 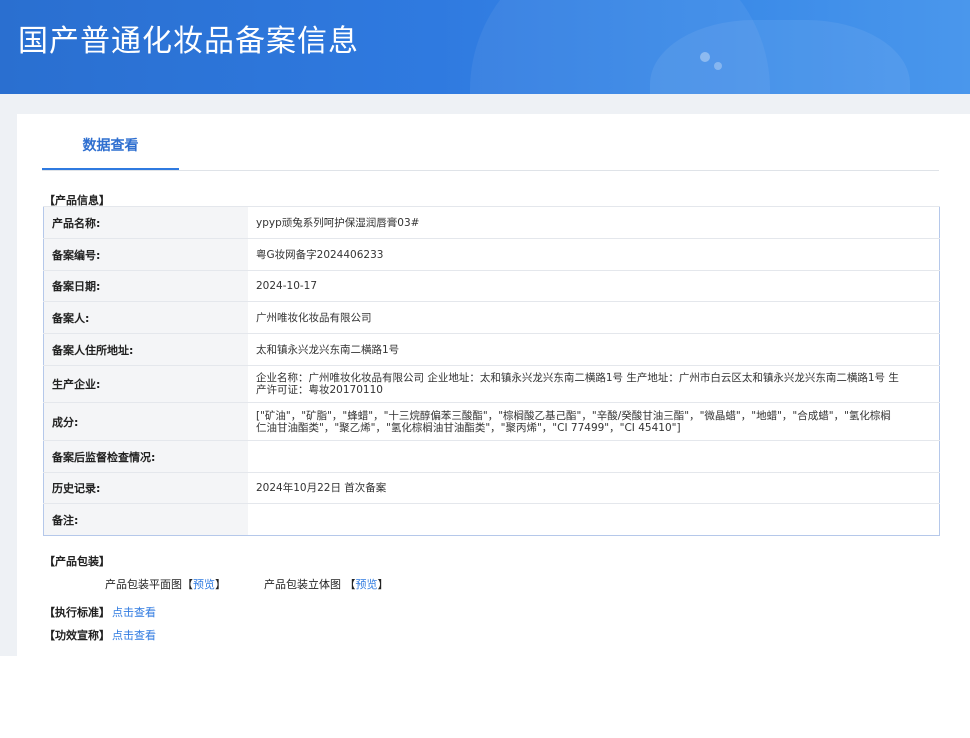 I want to click on table-row: 备案人住所地址: 太和镇永兴龙兴东南二横路1号, so click(x=491, y=349).